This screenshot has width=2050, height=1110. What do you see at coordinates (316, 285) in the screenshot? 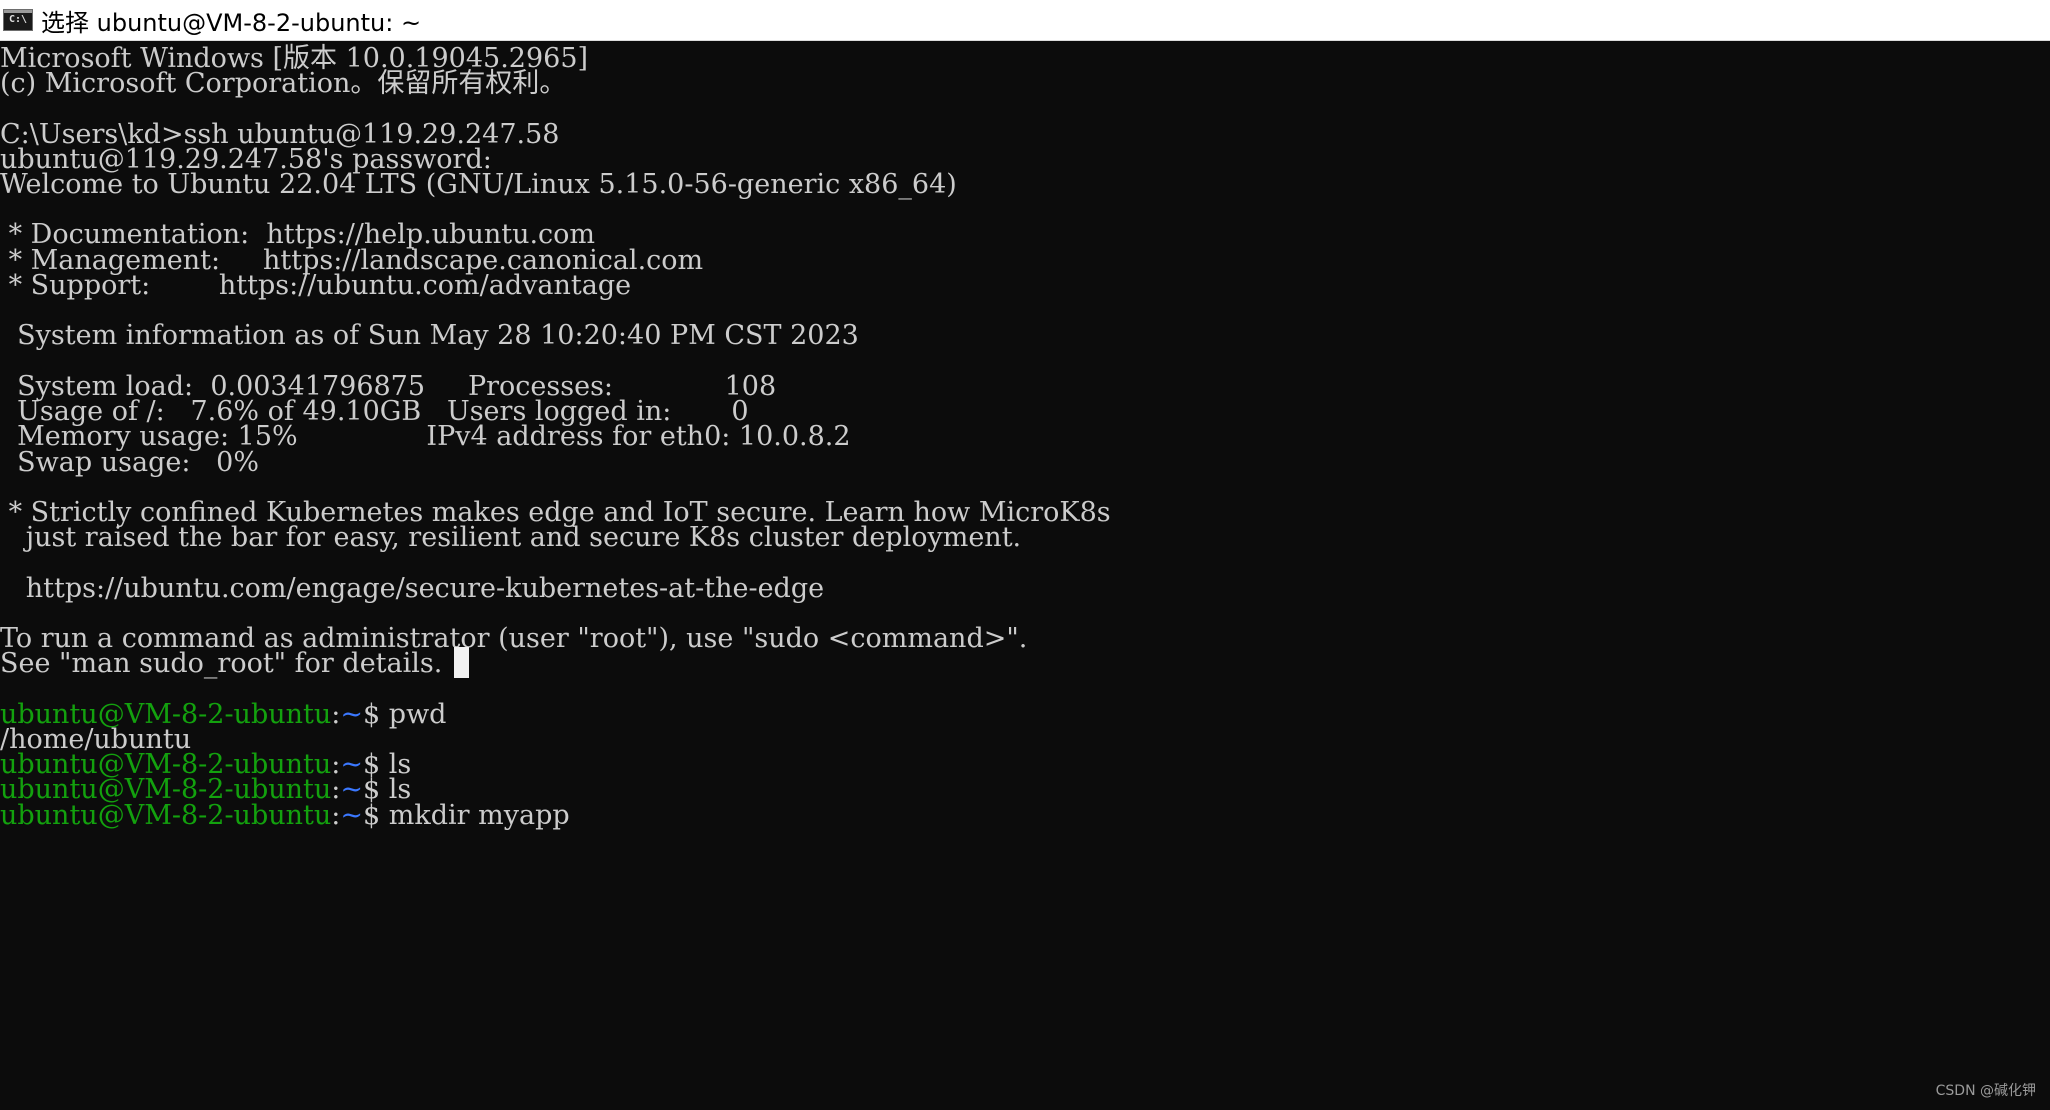
I see `terminal-line: * Support: https://ubuntu.com/advantage` at bounding box center [316, 285].